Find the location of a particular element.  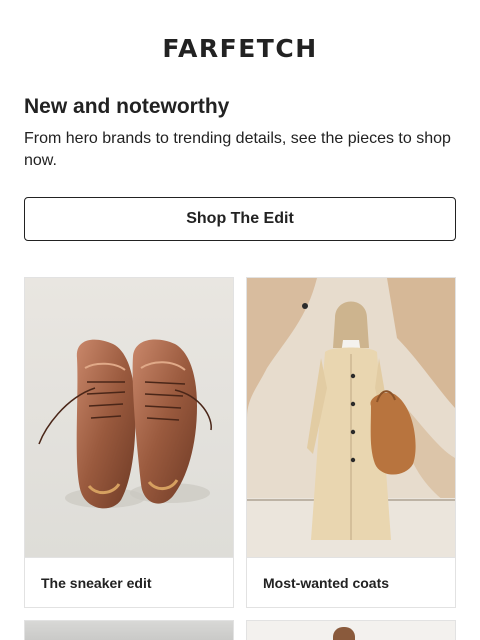

partial-right-image is located at coordinates (351, 630).